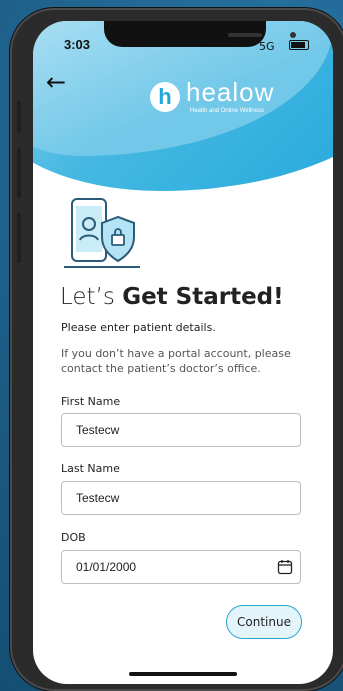 This screenshot has width=343, height=691. I want to click on last-name-field, so click(181, 498).